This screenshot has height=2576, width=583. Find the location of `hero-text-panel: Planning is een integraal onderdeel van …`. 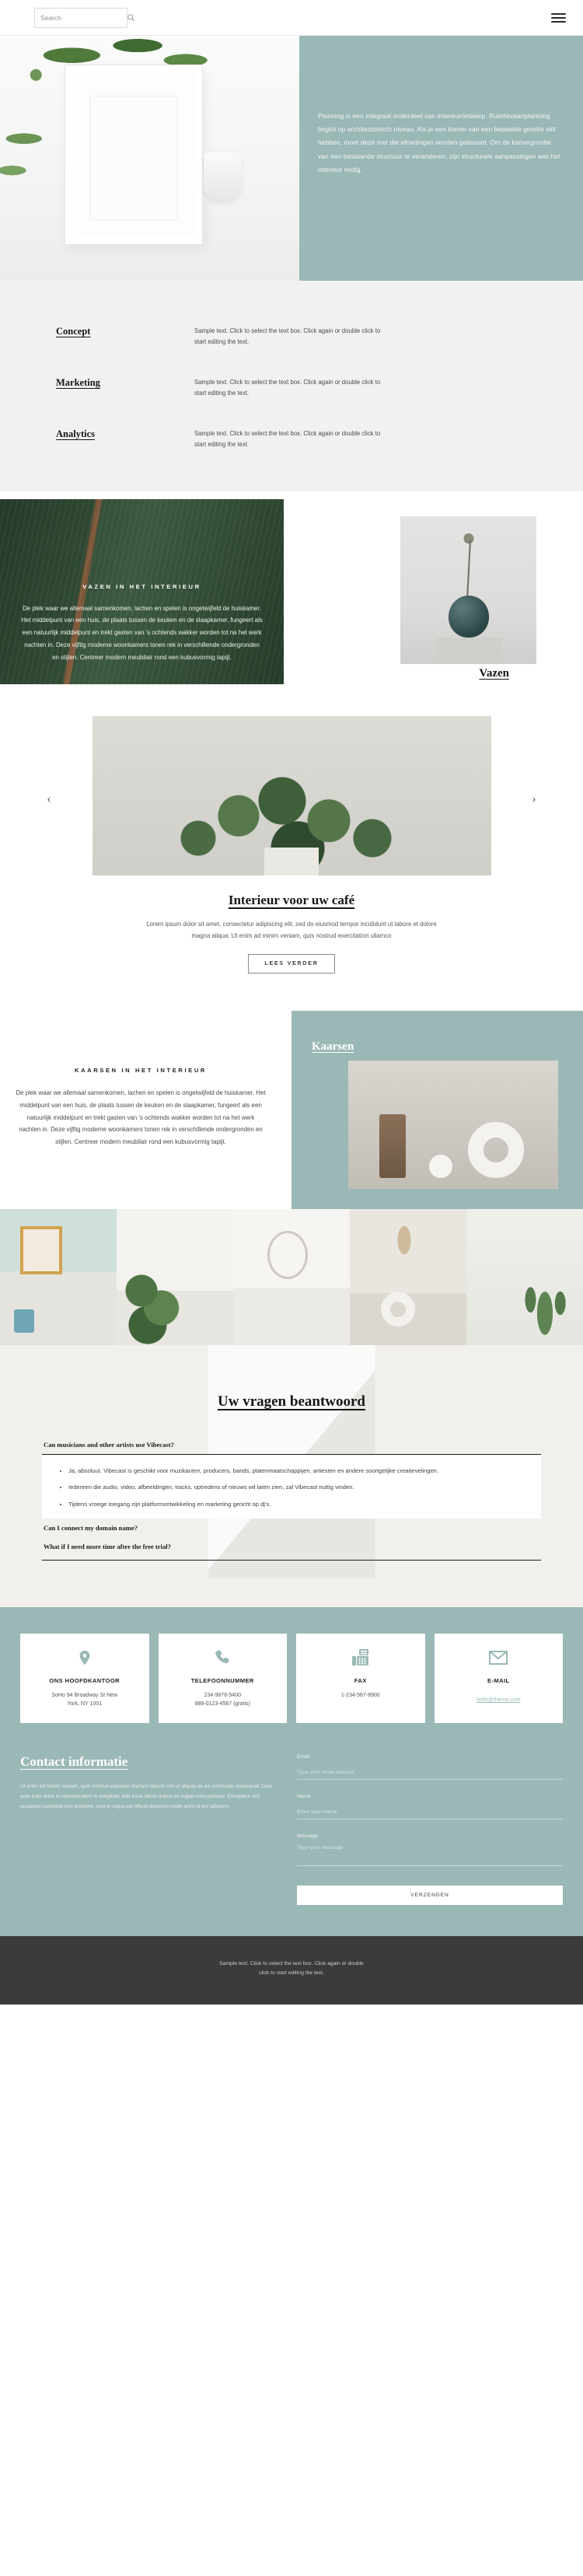

hero-text-panel: Planning is een integraal onderdeel van … is located at coordinates (441, 158).